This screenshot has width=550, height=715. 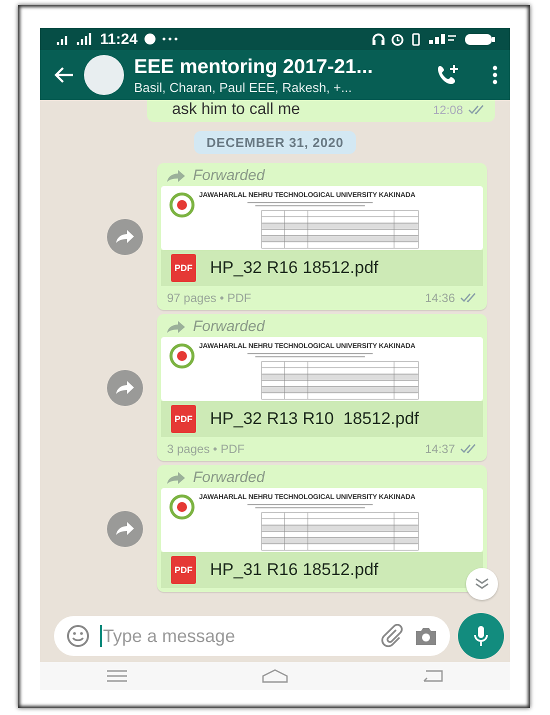 I want to click on message-time: 14:37, so click(x=439, y=449).